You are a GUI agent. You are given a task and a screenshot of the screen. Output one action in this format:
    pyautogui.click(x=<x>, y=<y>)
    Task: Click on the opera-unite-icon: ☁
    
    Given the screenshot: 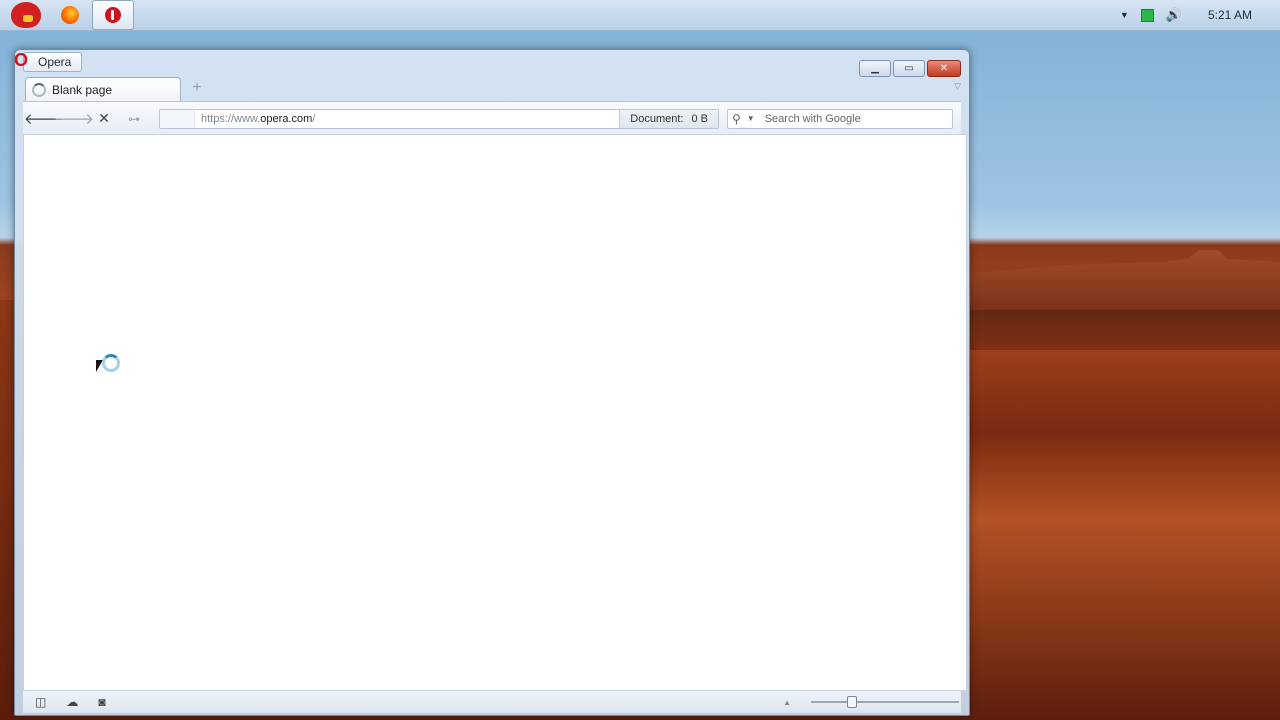 What is the action you would take?
    pyautogui.click(x=72, y=702)
    